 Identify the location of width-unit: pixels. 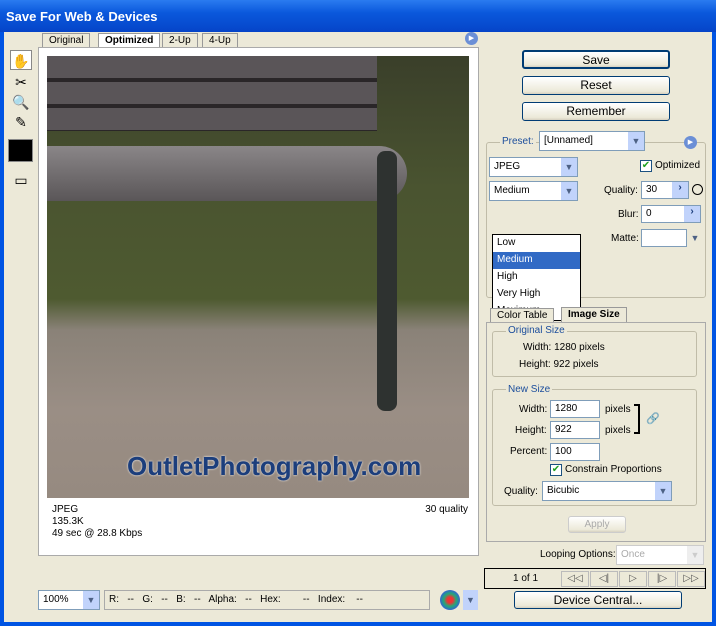
(618, 409).